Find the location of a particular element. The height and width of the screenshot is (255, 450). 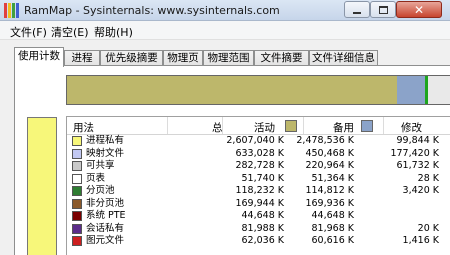

row-usage-name: 页表 is located at coordinates (96, 178).